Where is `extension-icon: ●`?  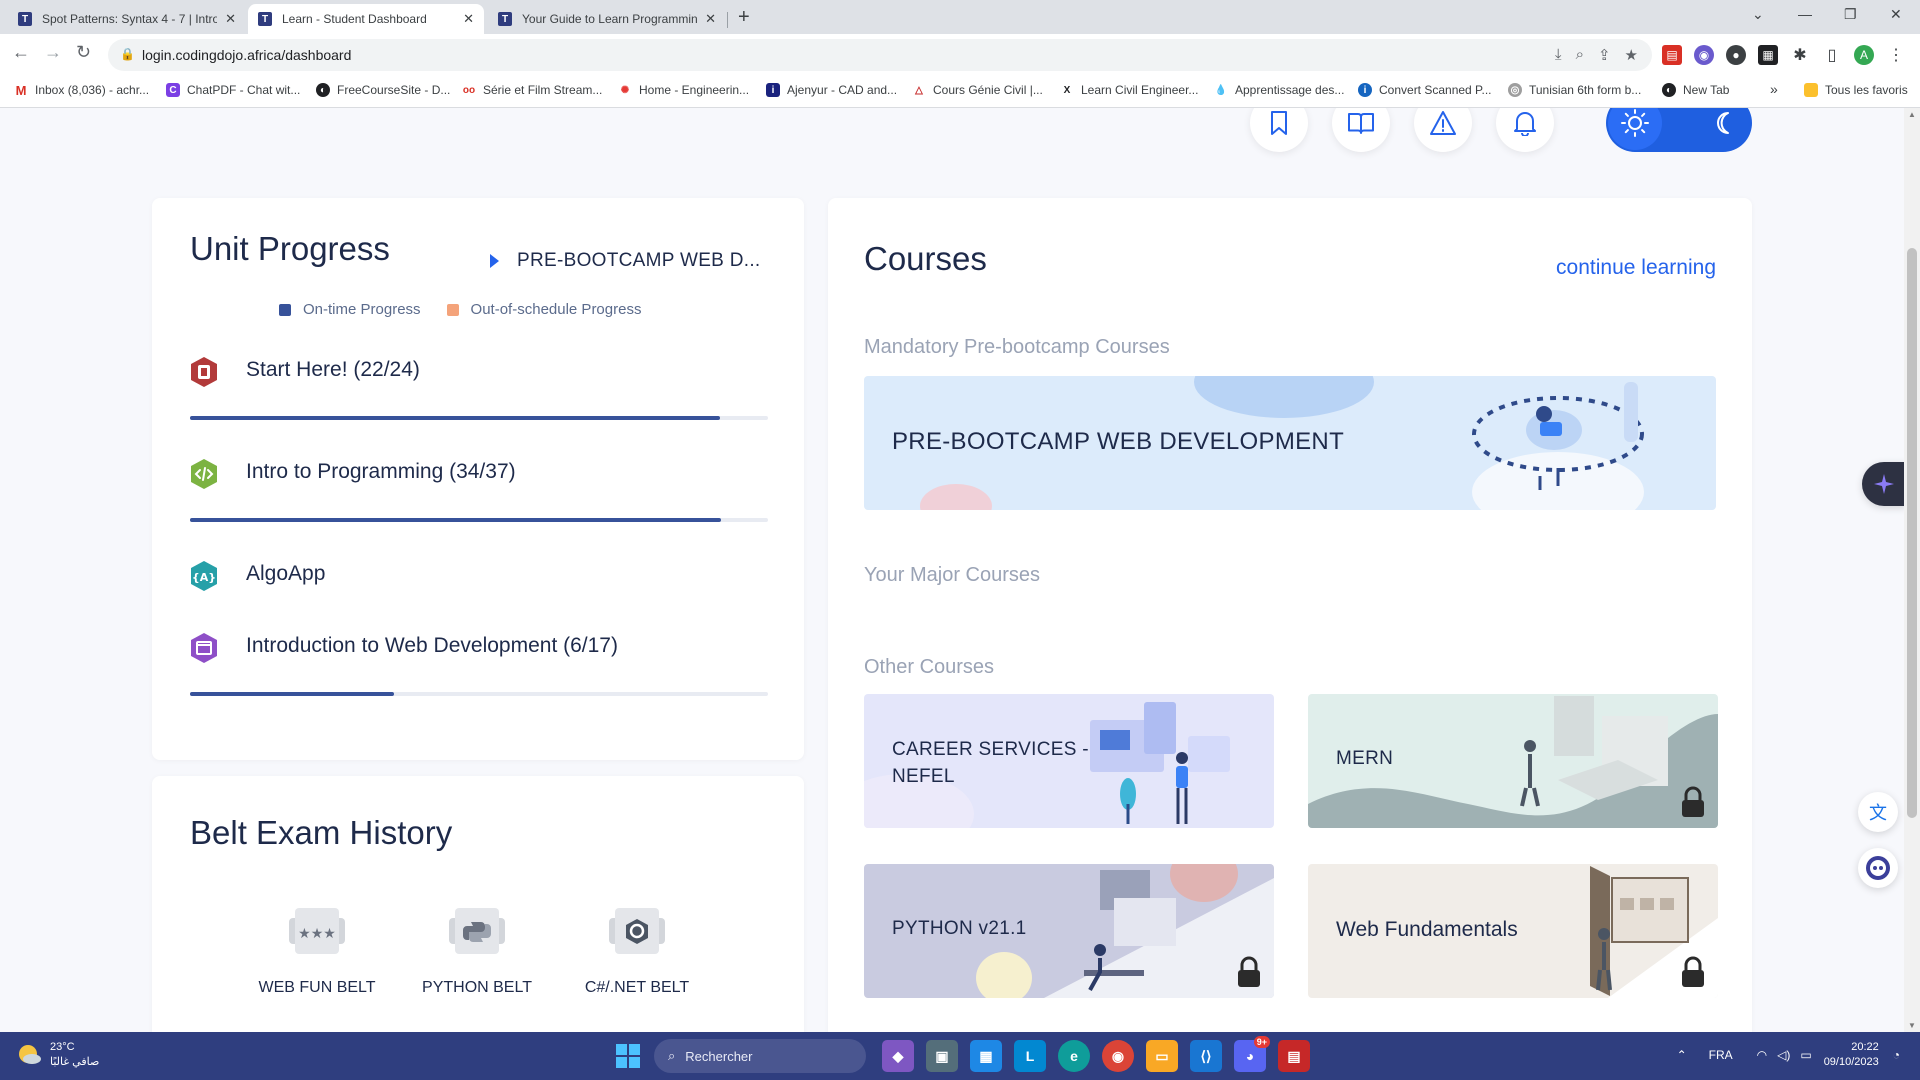
extension-icon: ● is located at coordinates (1736, 55).